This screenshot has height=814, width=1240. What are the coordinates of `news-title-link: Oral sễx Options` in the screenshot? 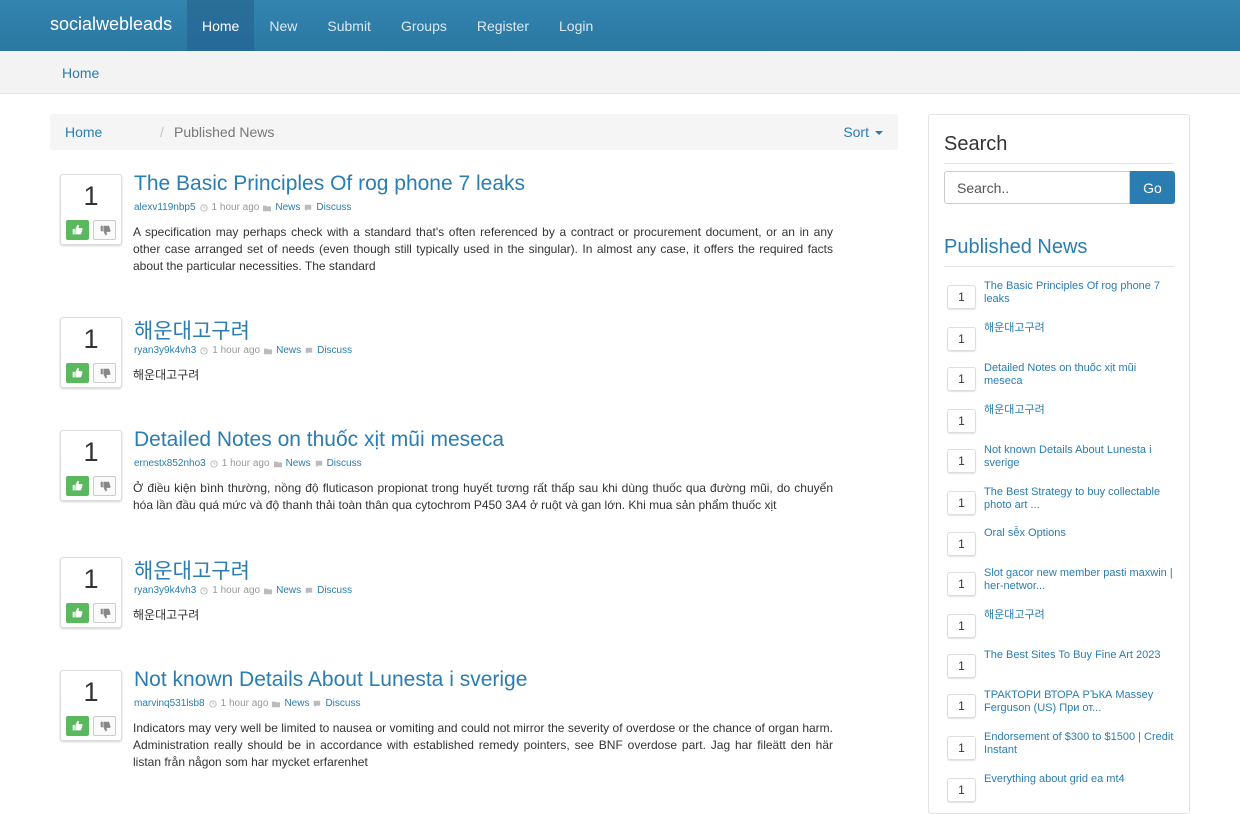 It's located at (1079, 533).